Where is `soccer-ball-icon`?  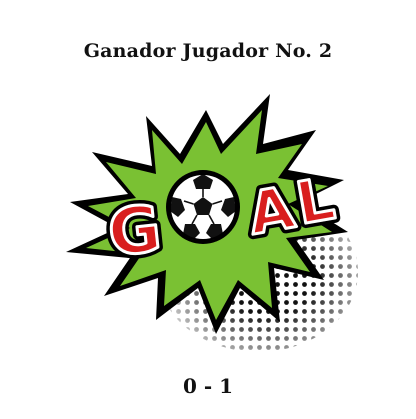 soccer-ball-icon is located at coordinates (203, 207).